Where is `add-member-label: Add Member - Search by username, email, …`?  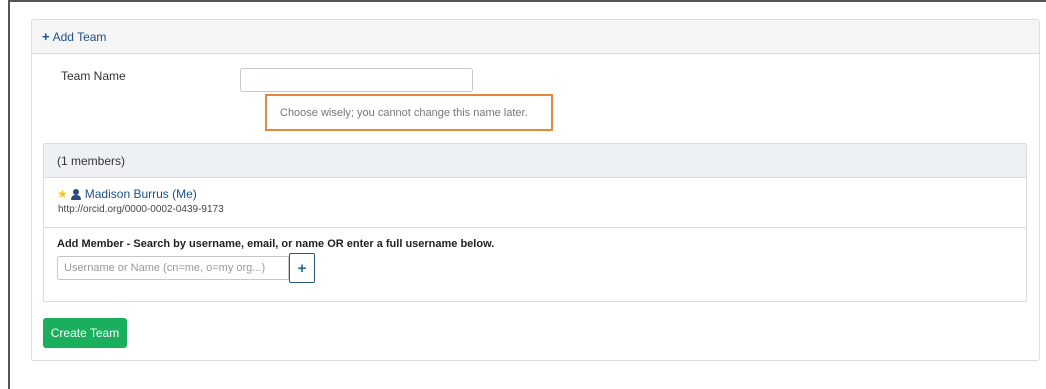 add-member-label: Add Member - Search by username, email, … is located at coordinates (276, 244).